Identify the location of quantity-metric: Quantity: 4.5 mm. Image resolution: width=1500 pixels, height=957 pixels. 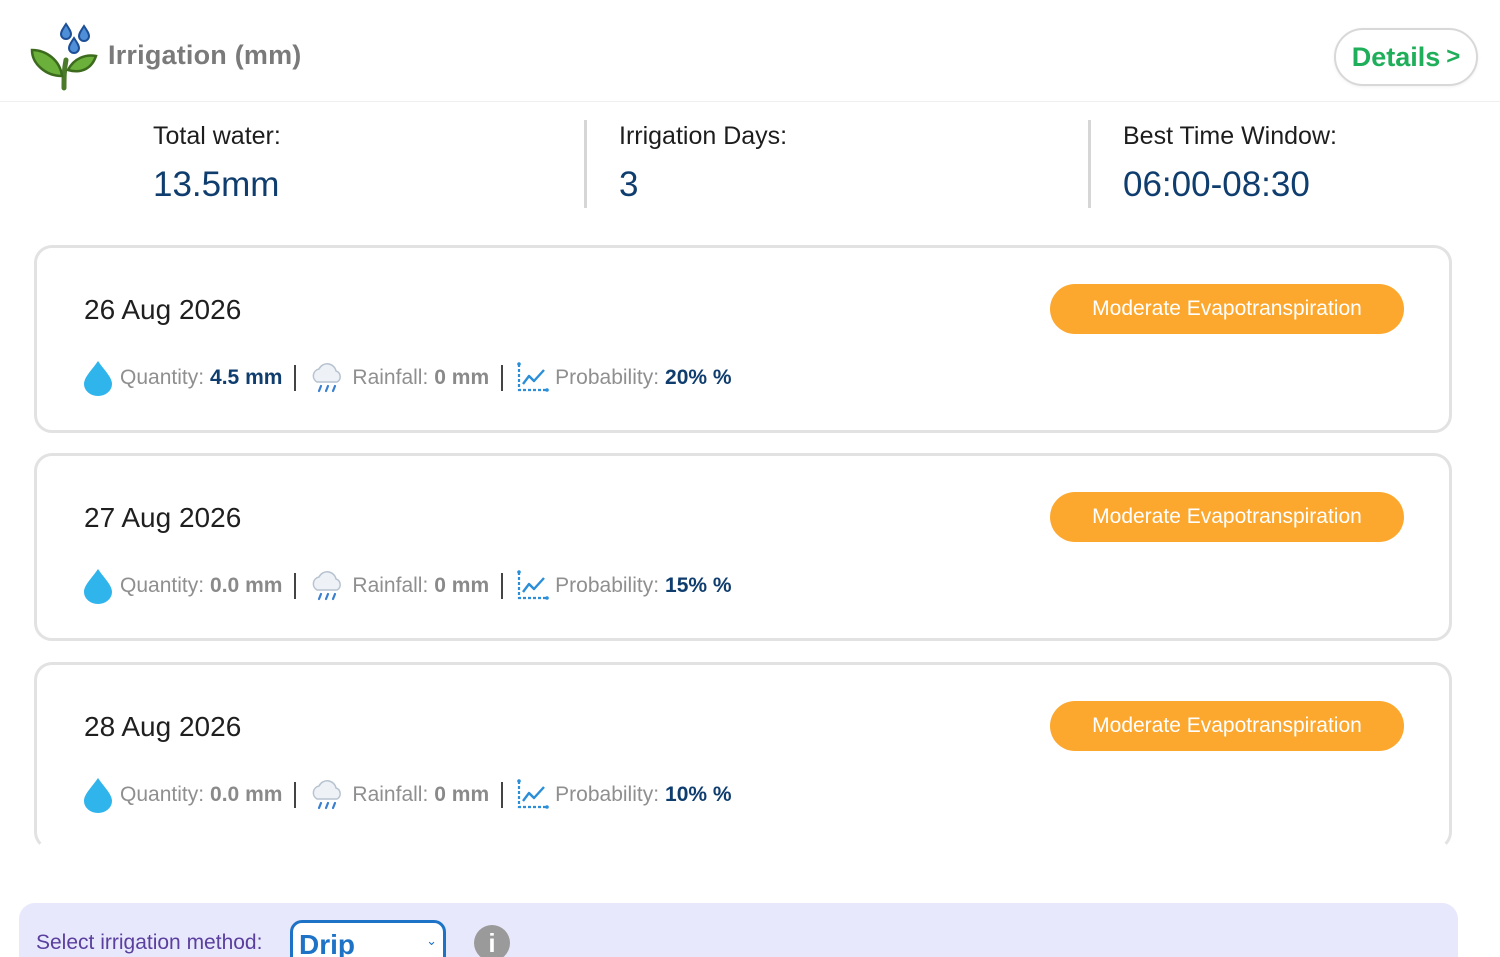
(182, 378).